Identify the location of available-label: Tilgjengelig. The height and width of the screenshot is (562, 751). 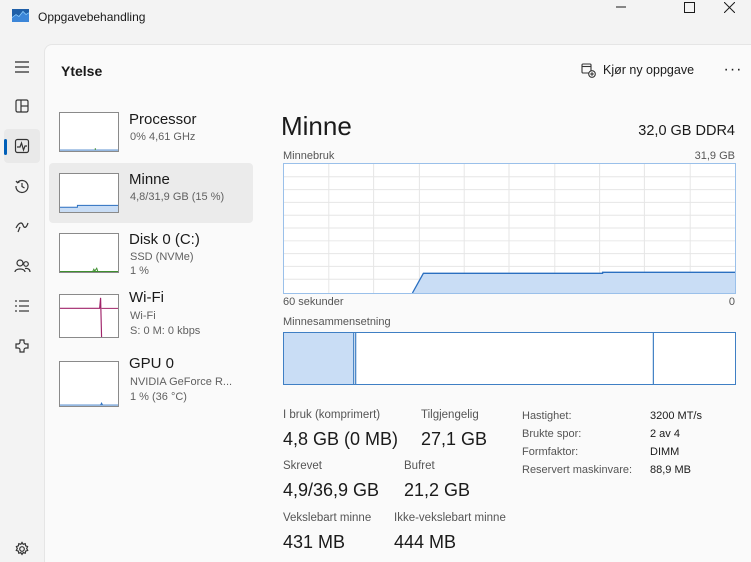
(450, 415).